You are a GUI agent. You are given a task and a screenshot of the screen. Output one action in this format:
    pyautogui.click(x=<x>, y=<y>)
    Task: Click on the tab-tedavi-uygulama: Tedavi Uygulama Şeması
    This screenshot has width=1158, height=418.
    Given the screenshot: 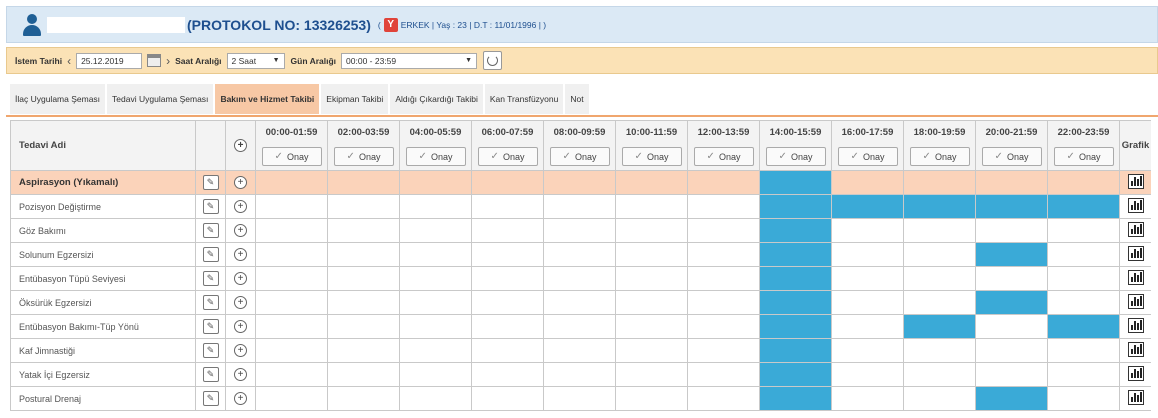 What is the action you would take?
    pyautogui.click(x=160, y=99)
    